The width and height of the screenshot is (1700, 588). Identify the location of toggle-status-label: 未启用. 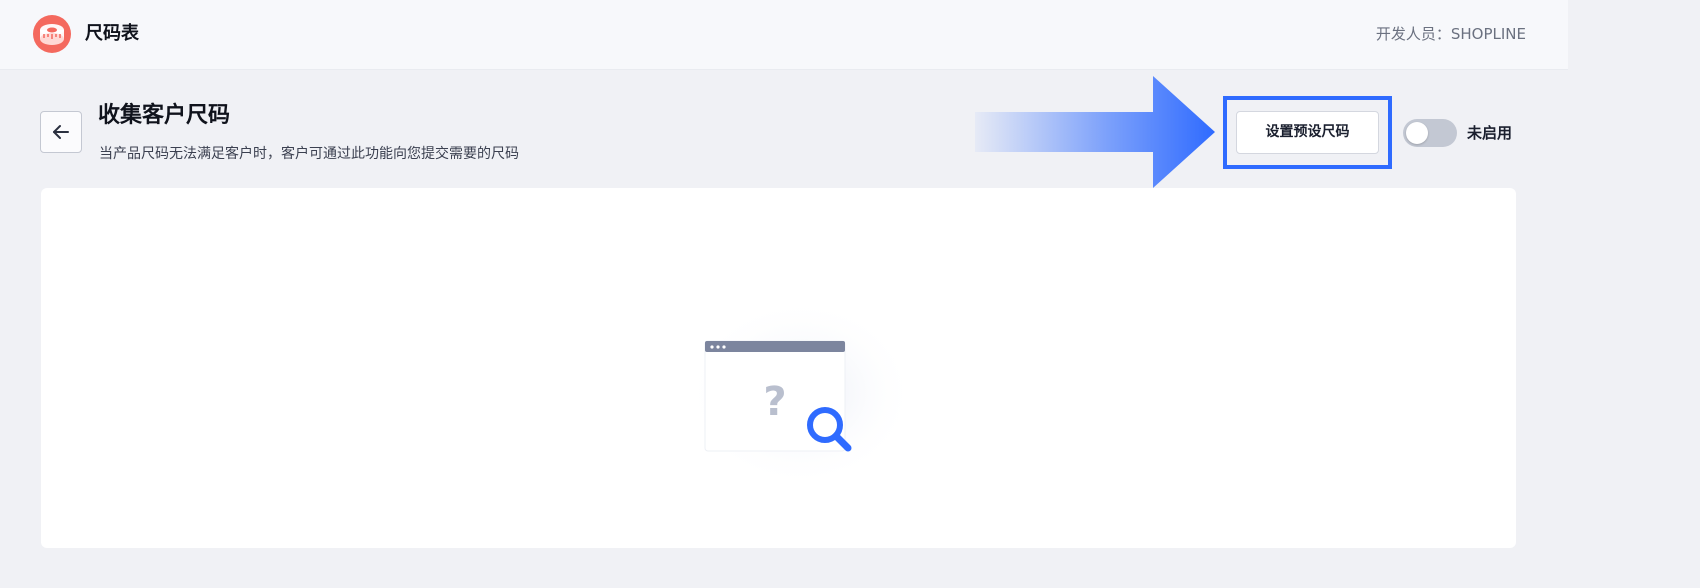
(1490, 133).